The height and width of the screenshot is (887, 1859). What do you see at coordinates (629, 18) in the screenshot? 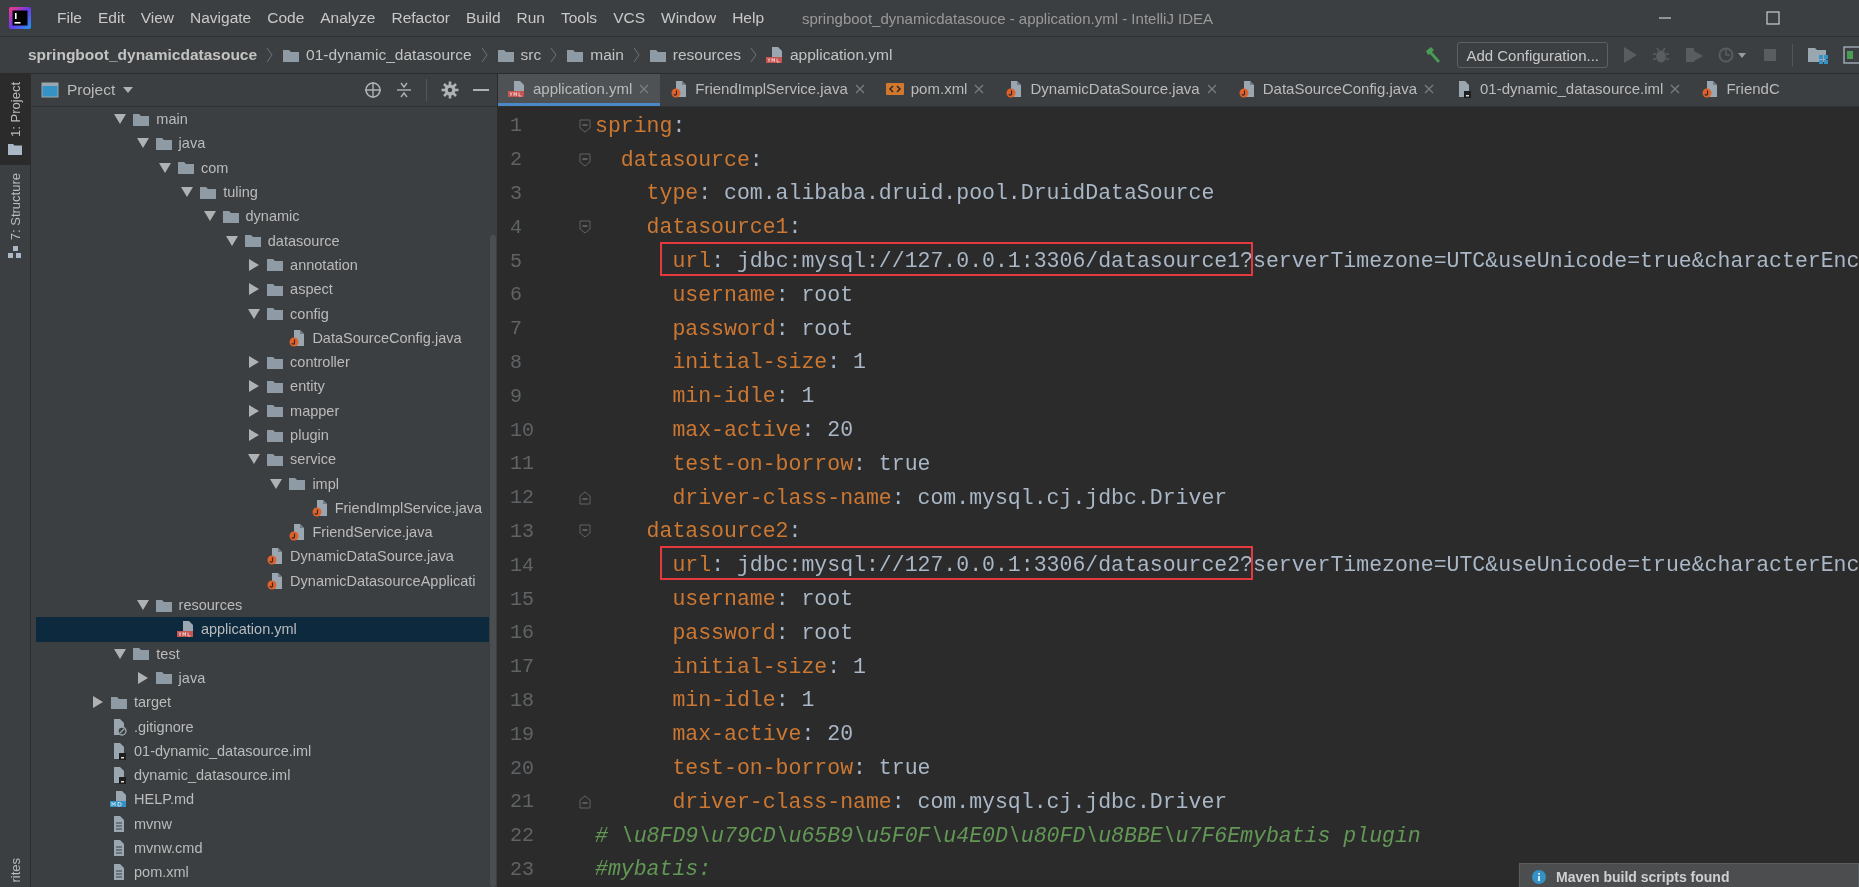
I see `menu-item: VCS` at bounding box center [629, 18].